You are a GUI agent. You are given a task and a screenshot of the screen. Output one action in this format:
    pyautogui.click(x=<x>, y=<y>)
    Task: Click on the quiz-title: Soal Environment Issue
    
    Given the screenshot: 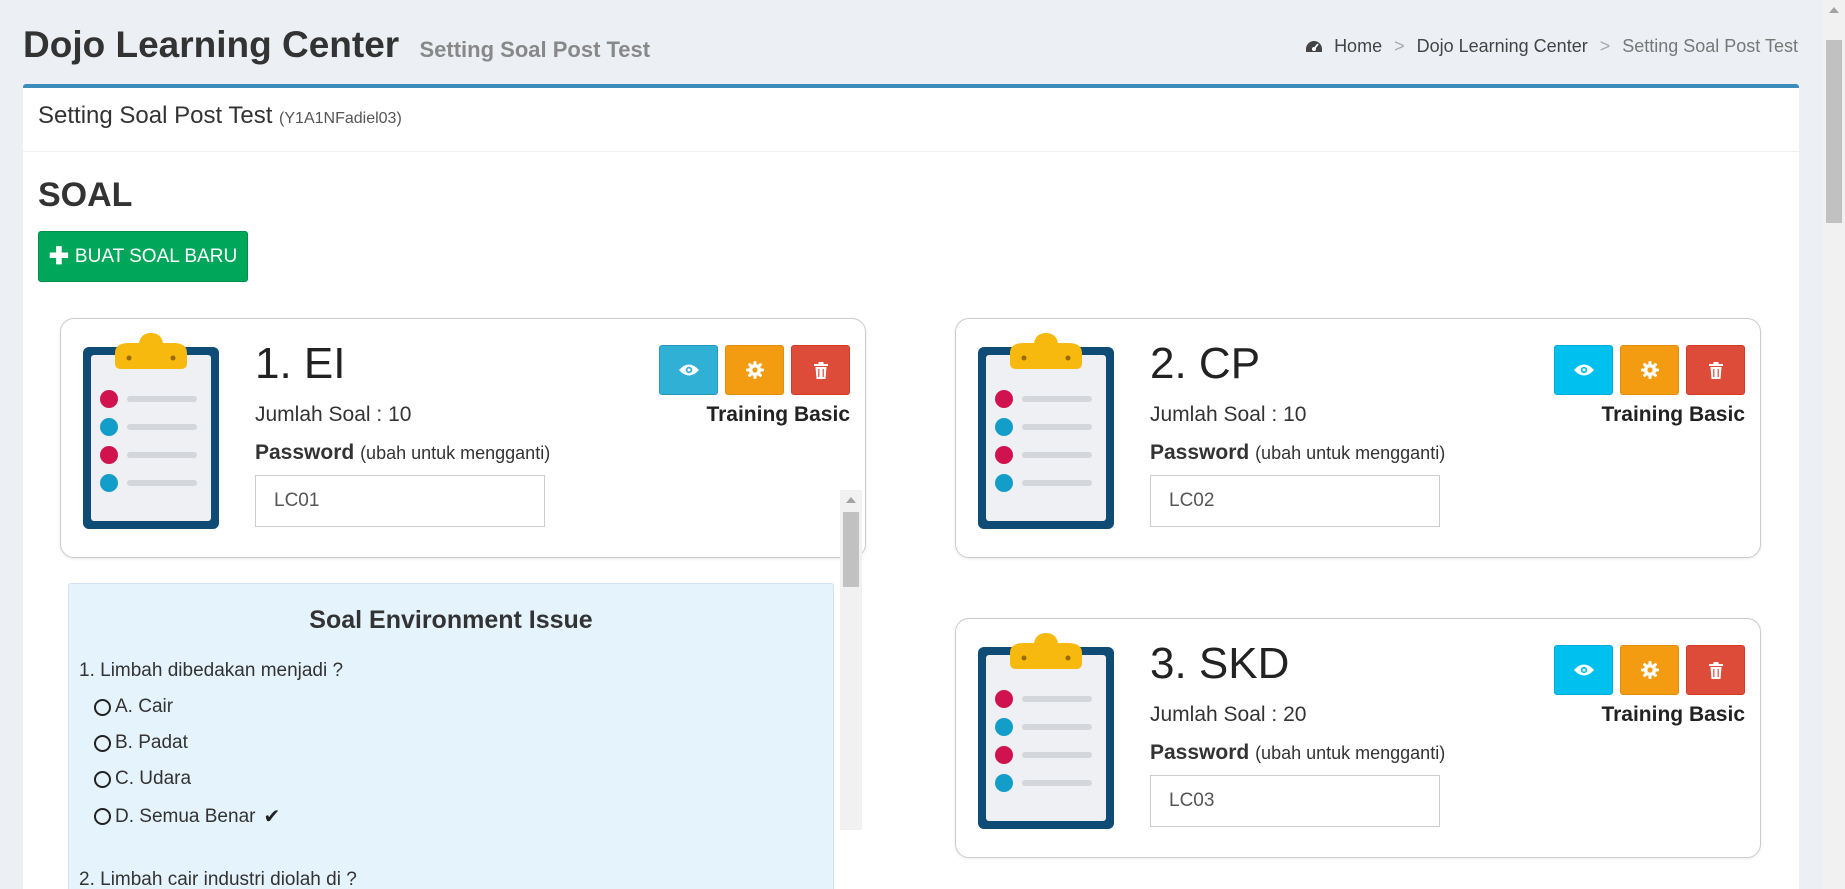 What is the action you would take?
    pyautogui.click(x=451, y=620)
    